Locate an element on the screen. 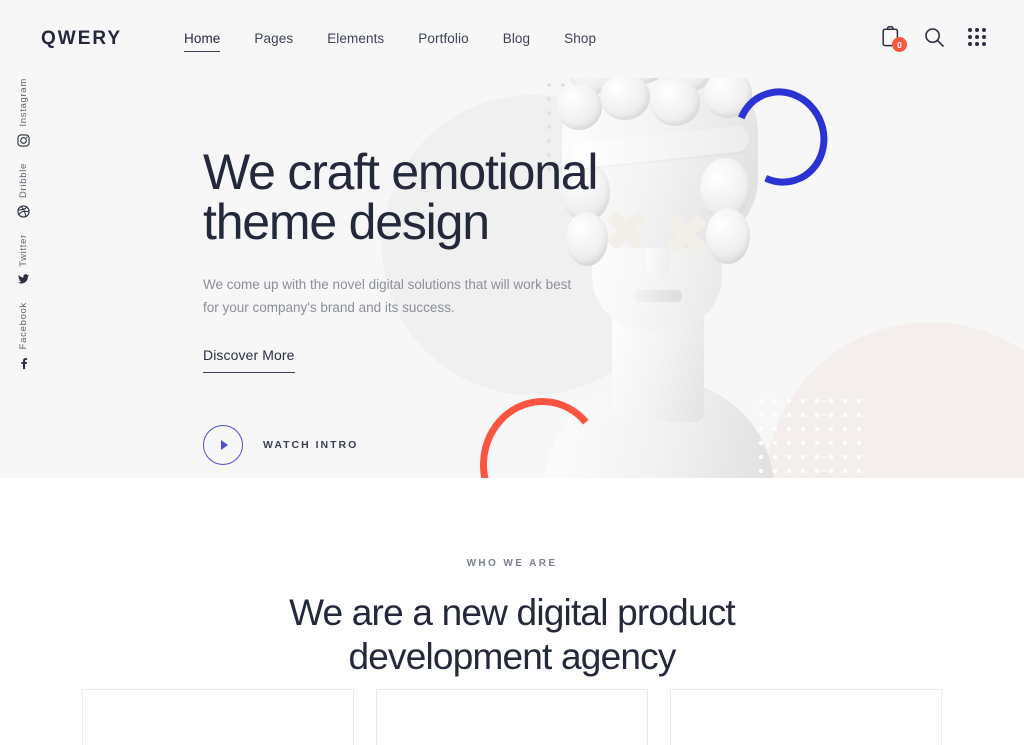 This screenshot has height=745, width=1024. social-sidebar: Instagram Dribble Twitter Facebook is located at coordinates (23, 278).